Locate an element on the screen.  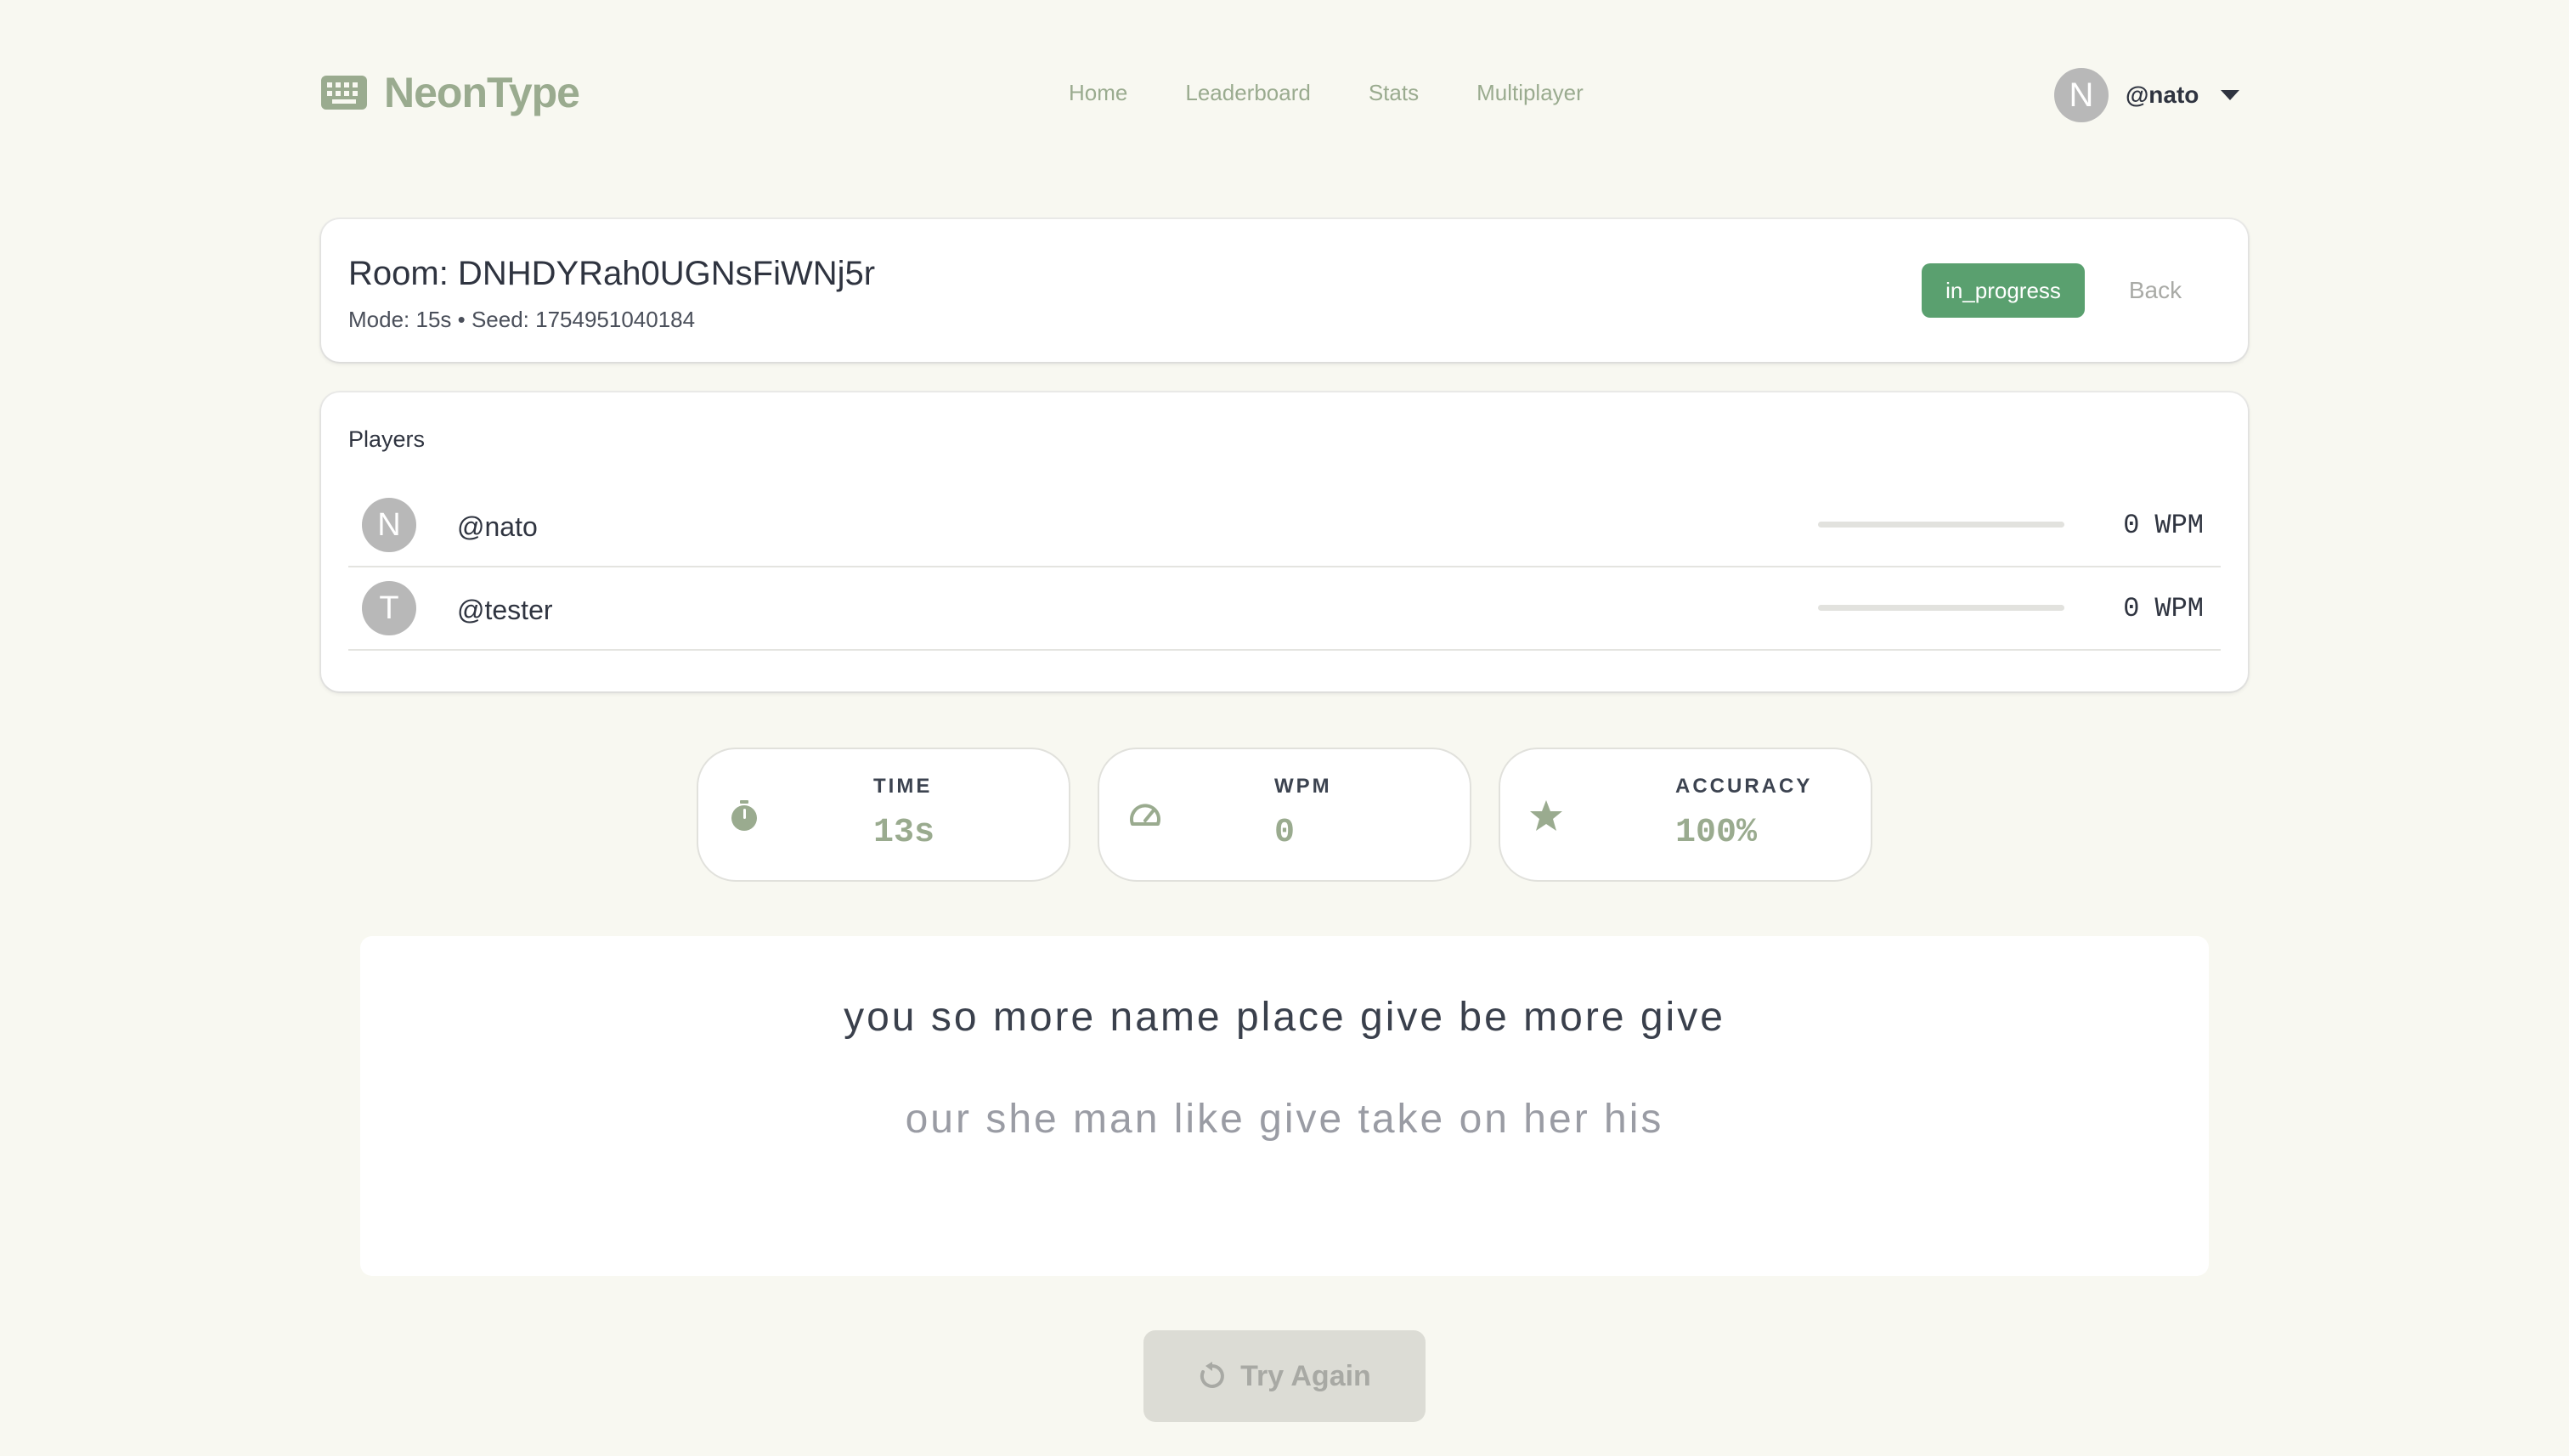
stat-label: ACCURACY is located at coordinates (1744, 787).